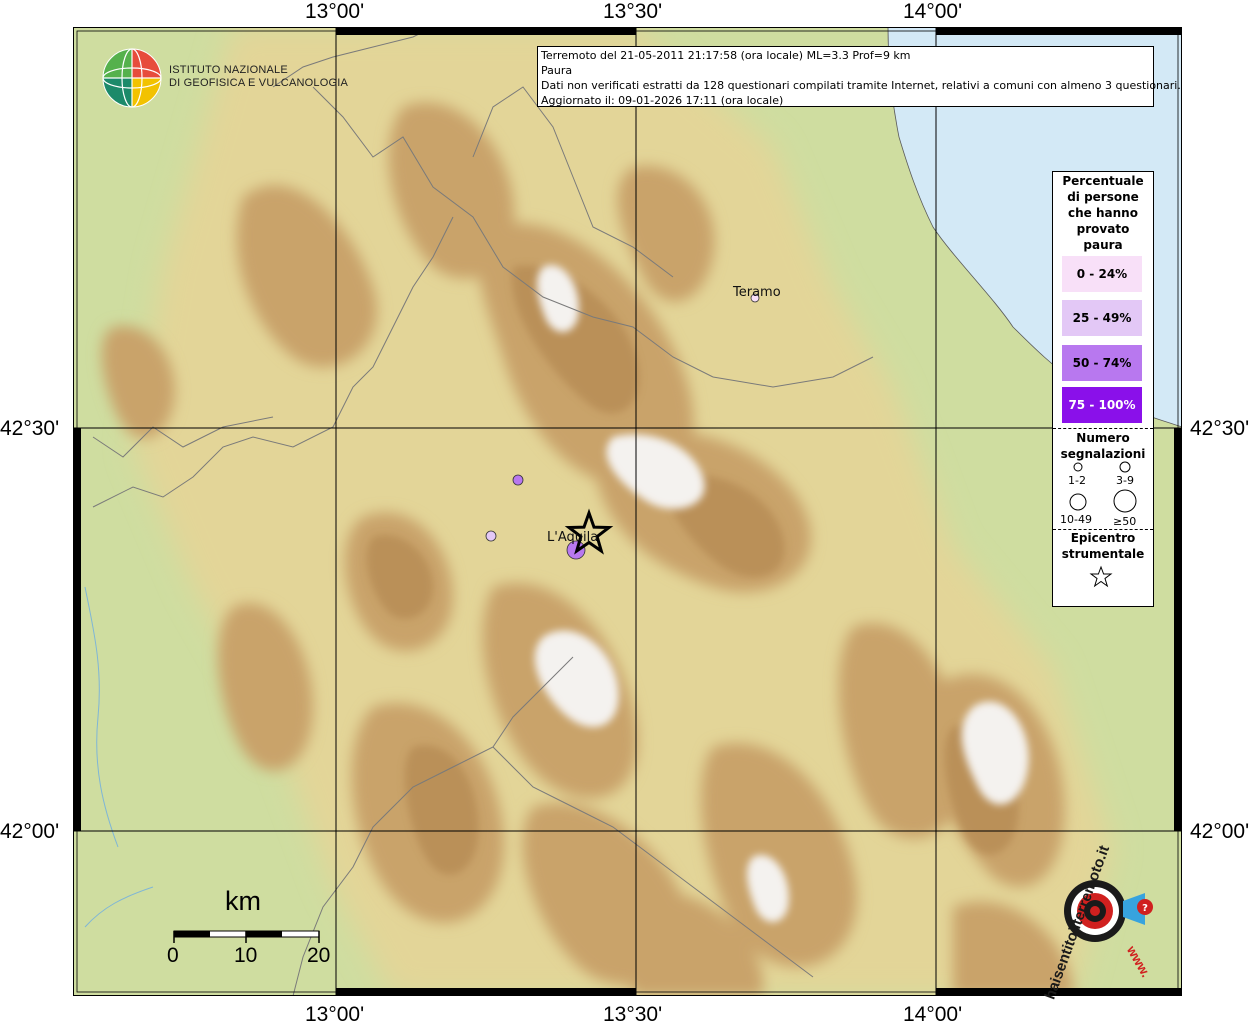  I want to click on scale-label-0: 0, so click(173, 955).